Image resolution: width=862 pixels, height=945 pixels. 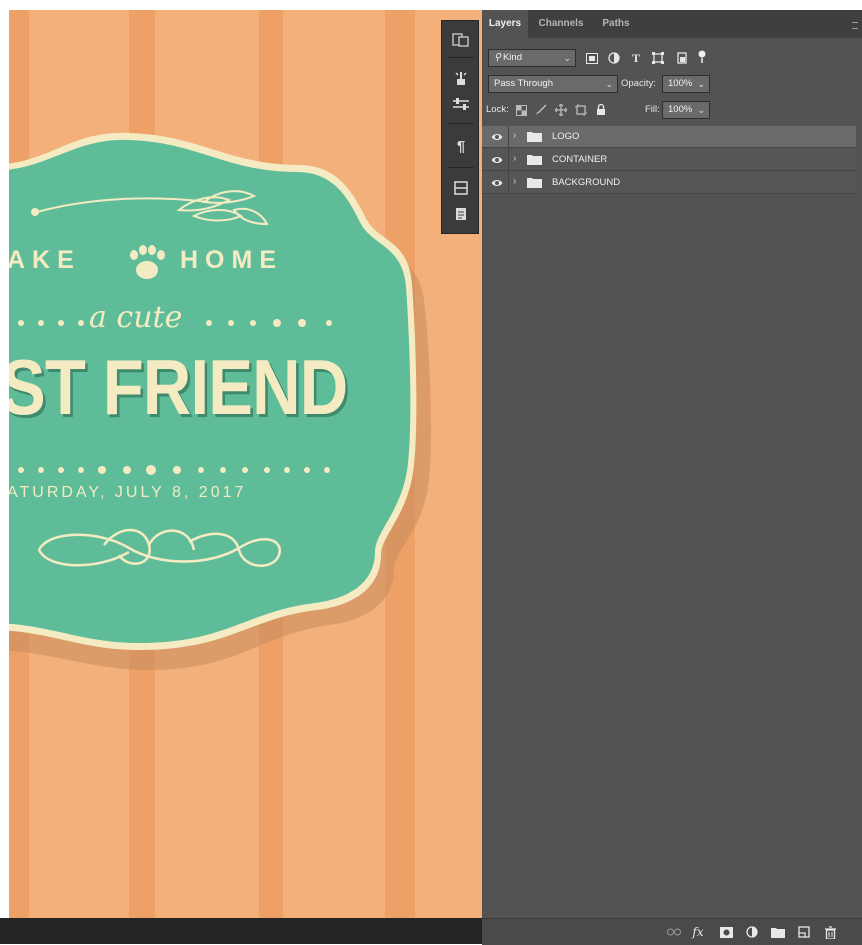 What do you see at coordinates (461, 40) in the screenshot?
I see `history-icon` at bounding box center [461, 40].